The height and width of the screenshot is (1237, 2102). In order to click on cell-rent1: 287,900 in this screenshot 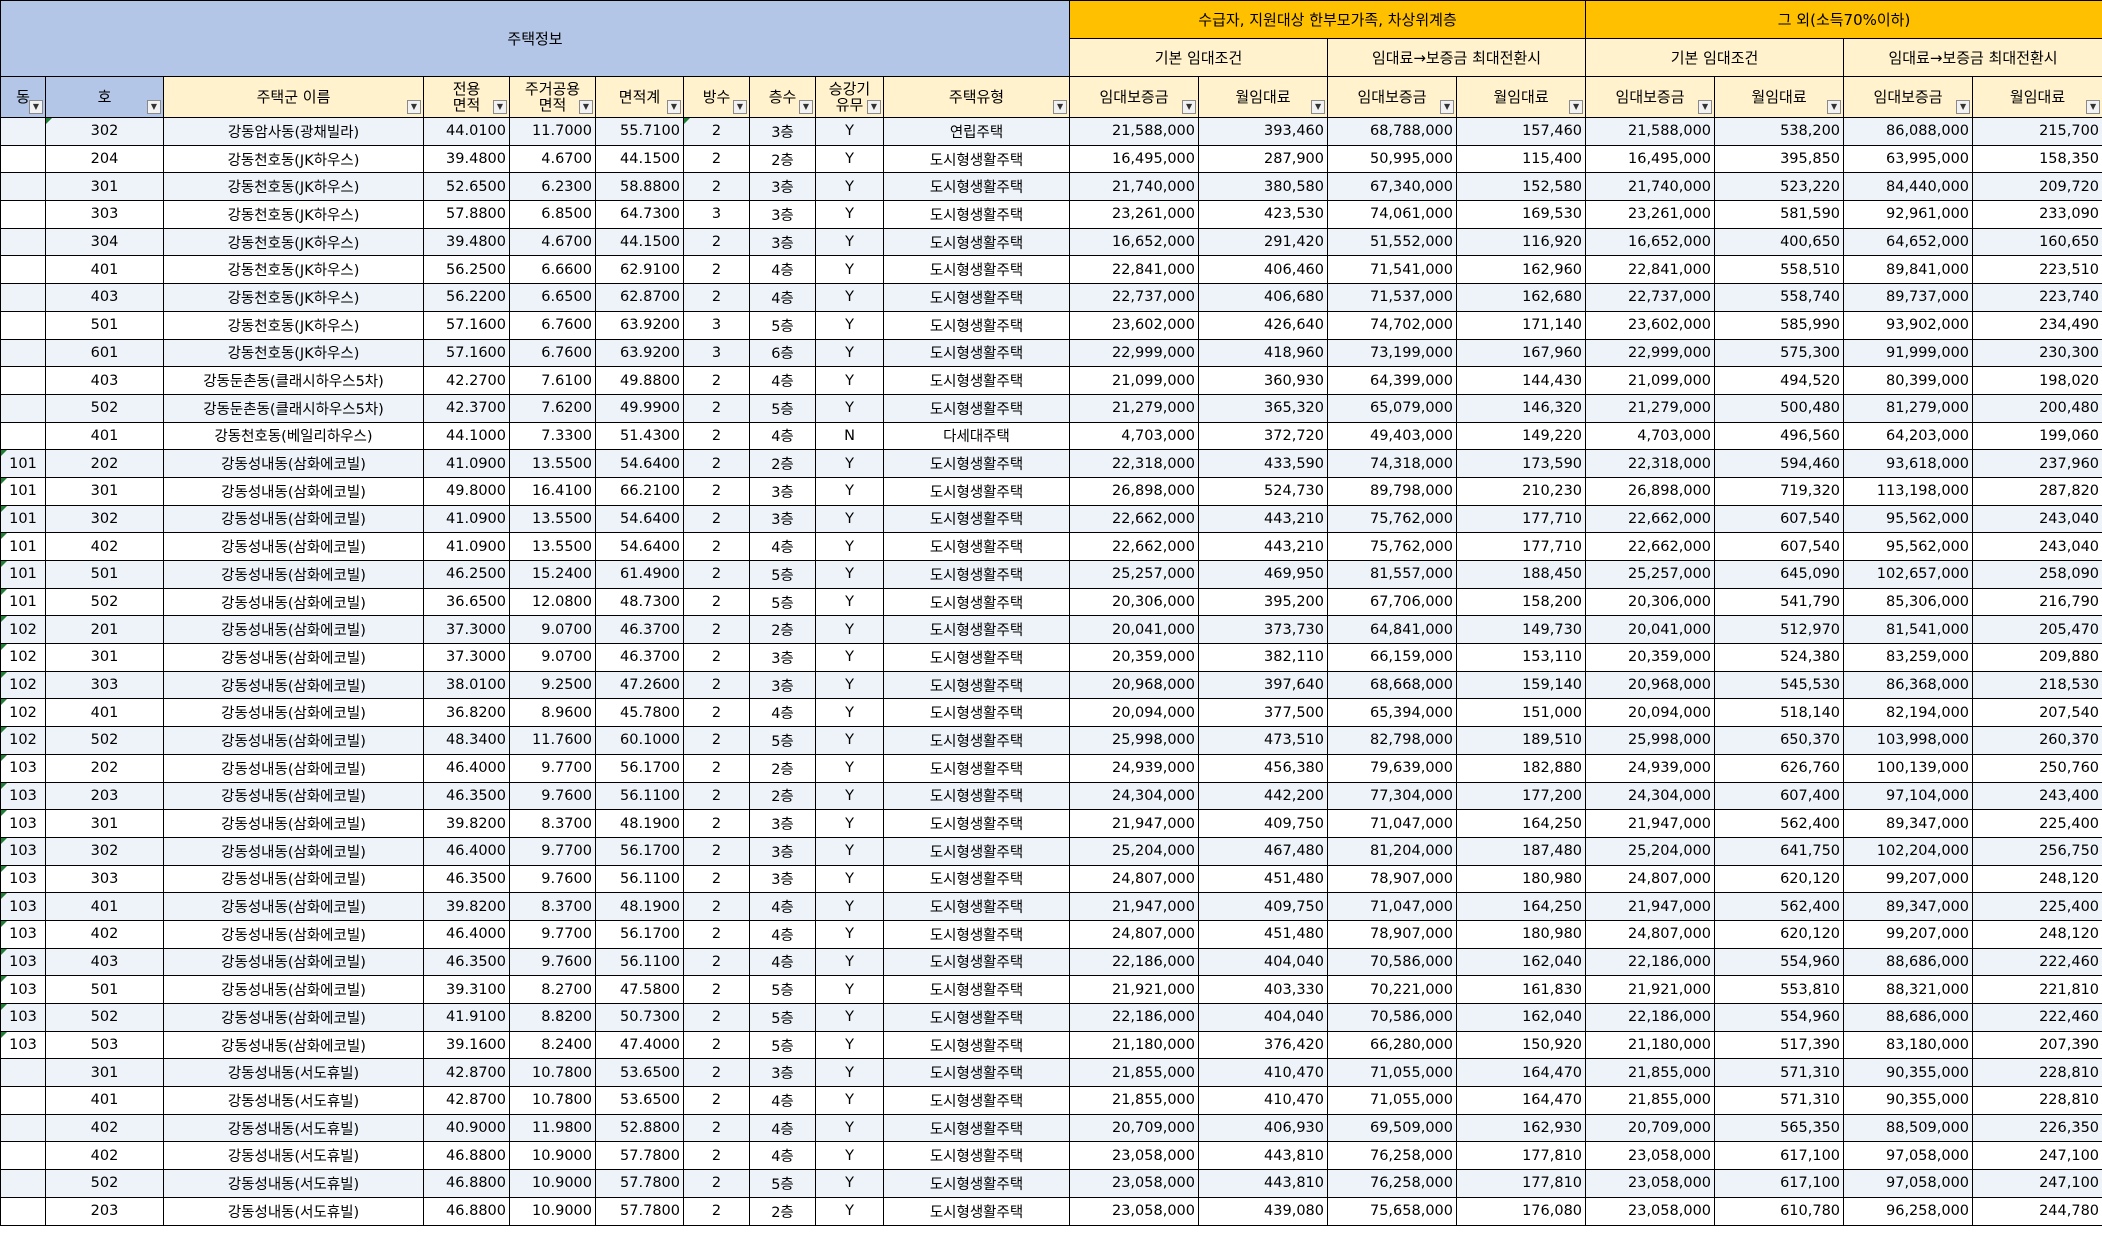, I will do `click(1263, 159)`.